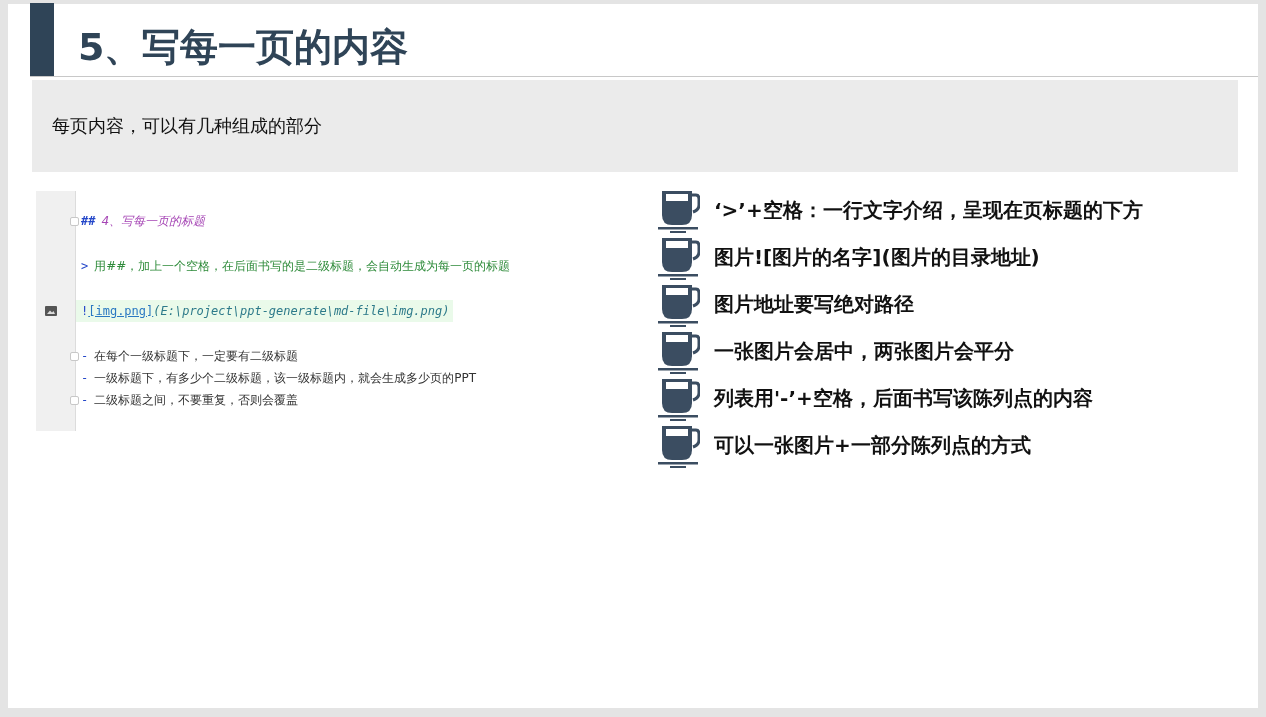 Image resolution: width=1266 pixels, height=717 pixels. Describe the element at coordinates (903, 398) in the screenshot. I see `bullet-text: 列表用'-’+空格，后面书写该陈列点的内容` at that location.